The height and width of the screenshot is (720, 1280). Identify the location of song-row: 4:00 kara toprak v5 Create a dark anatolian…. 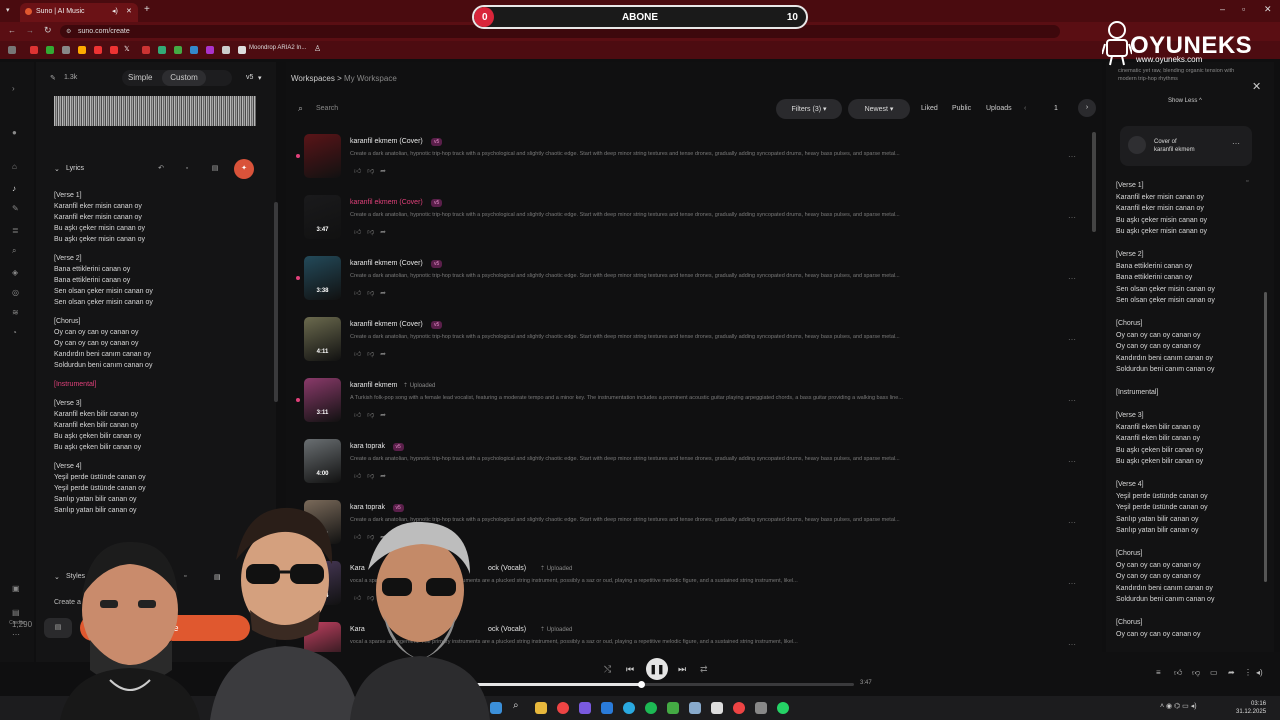
(686, 469).